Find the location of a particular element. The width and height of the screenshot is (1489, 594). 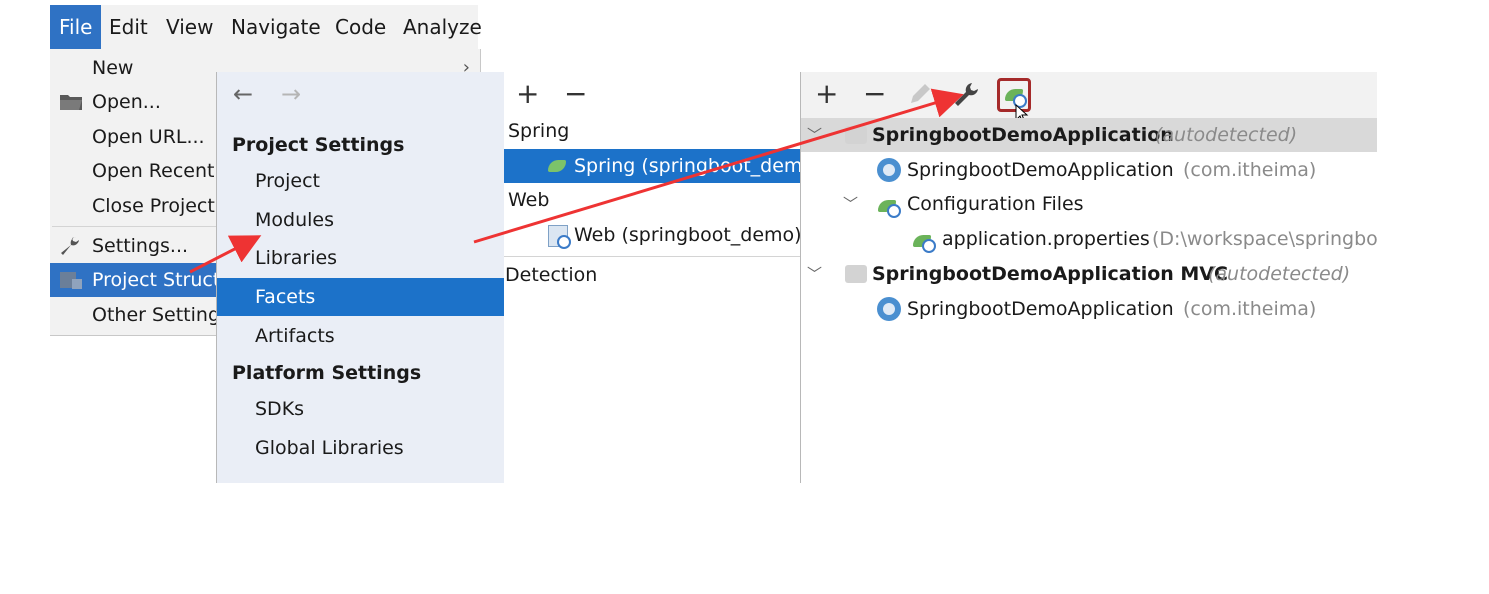

sidebar-item-label: Modules is located at coordinates (294, 220).